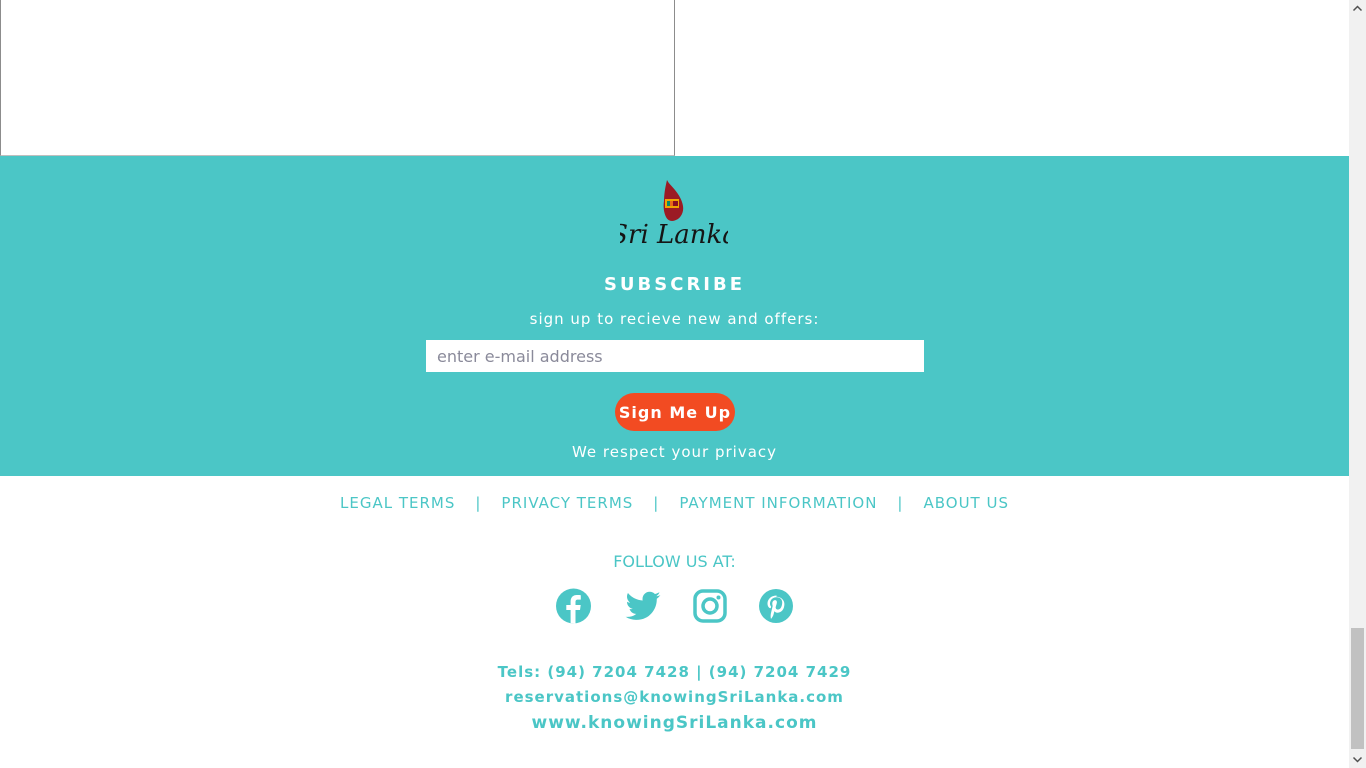 The width and height of the screenshot is (1366, 768). Describe the element at coordinates (643, 606) in the screenshot. I see `twitter-icon` at that location.